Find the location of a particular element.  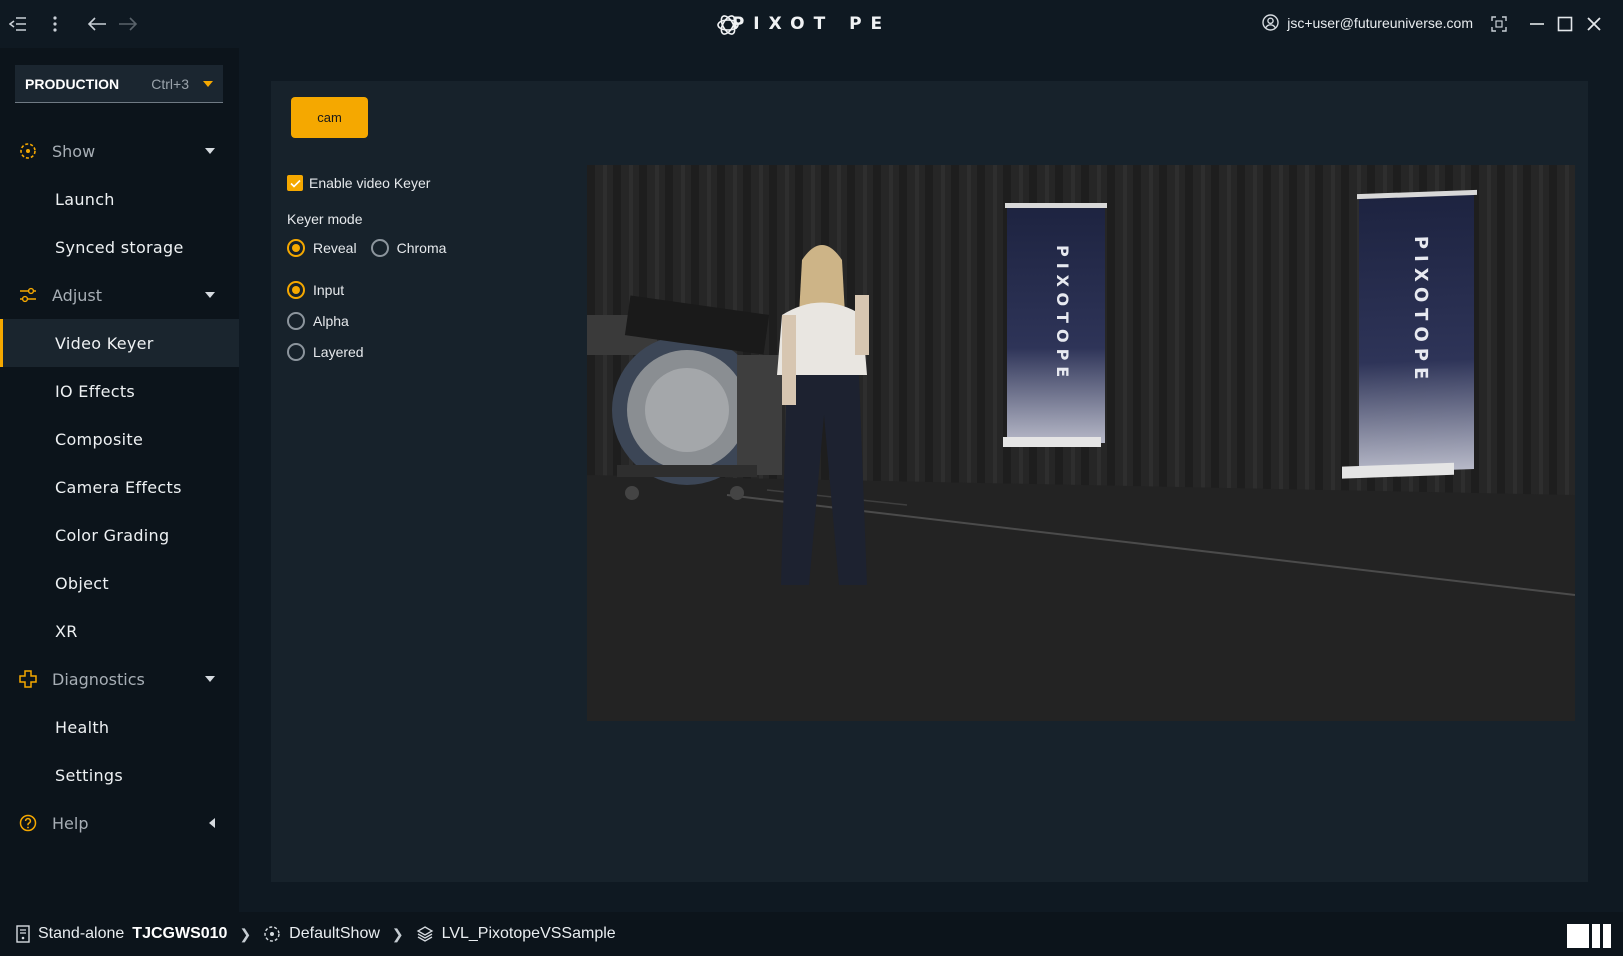

nav-section-label: Show is located at coordinates (74, 151).